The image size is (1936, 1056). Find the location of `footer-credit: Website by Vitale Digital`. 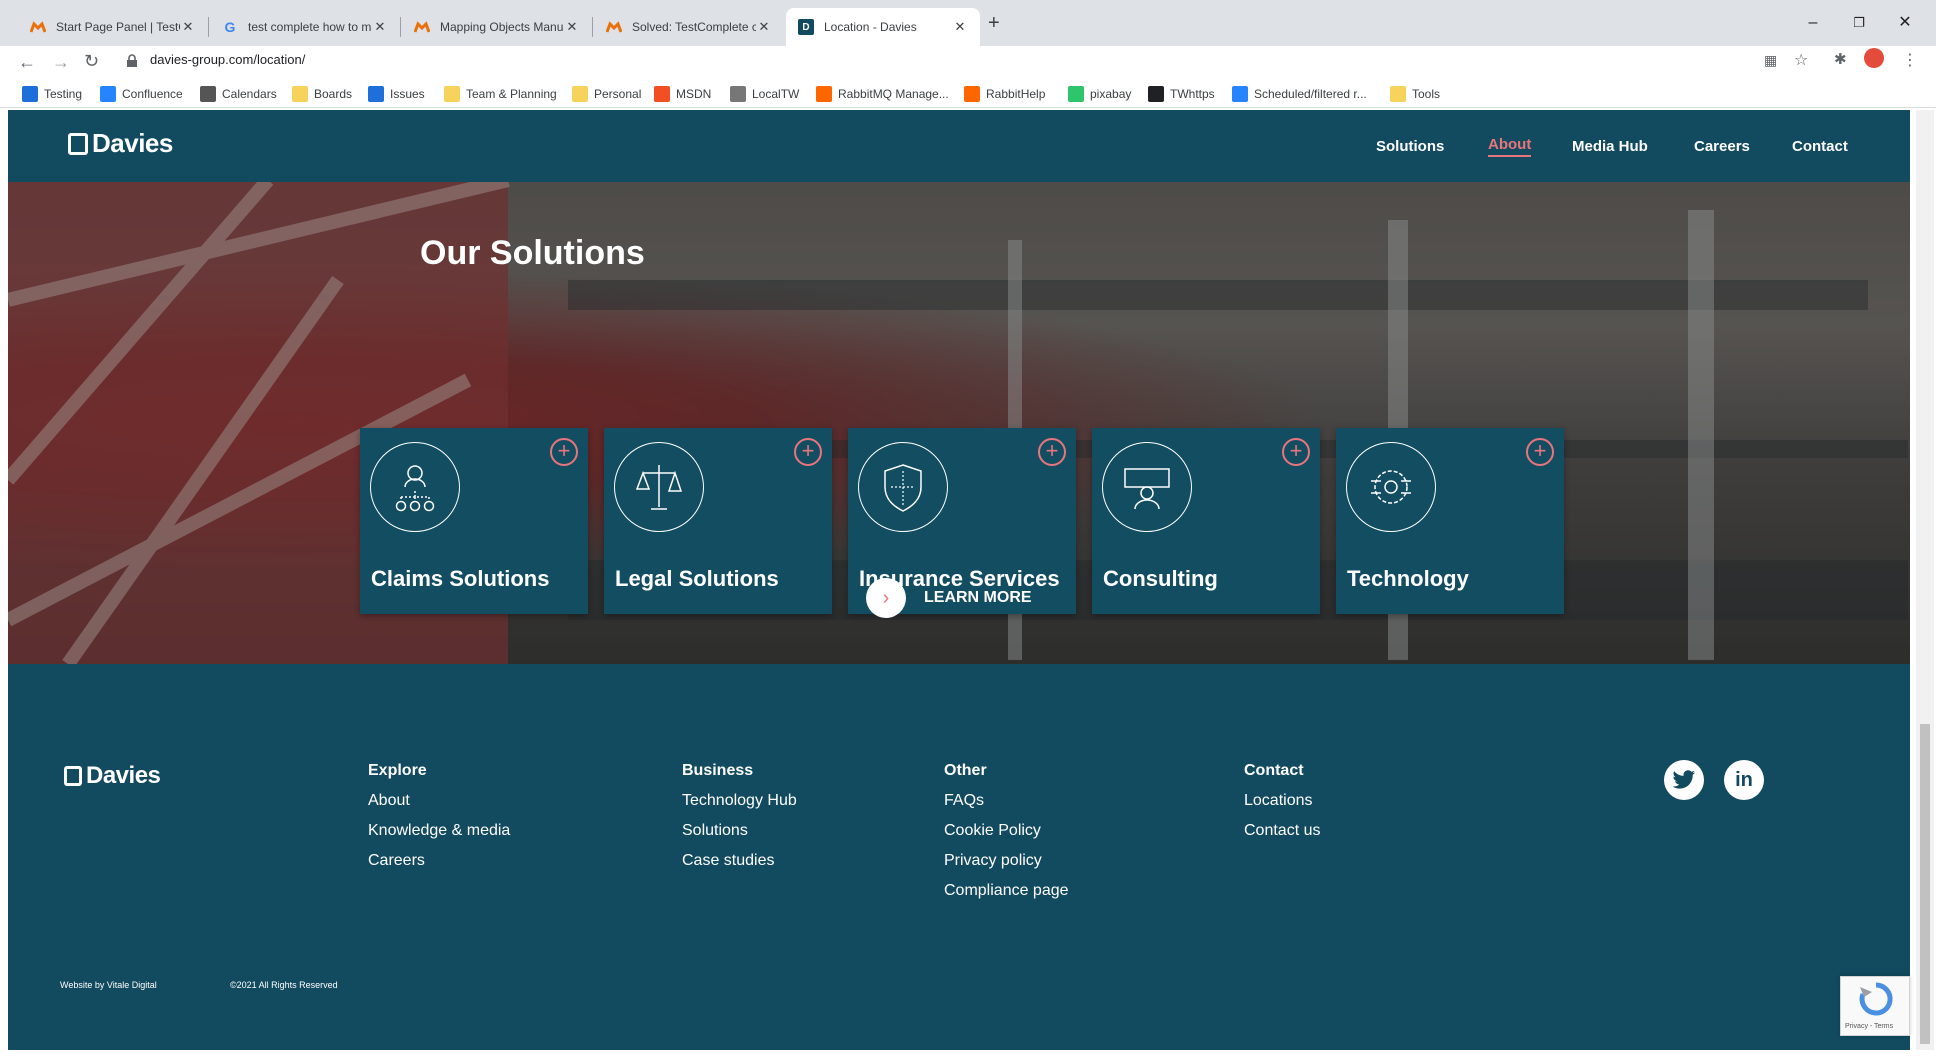

footer-credit: Website by Vitale Digital is located at coordinates (108, 985).